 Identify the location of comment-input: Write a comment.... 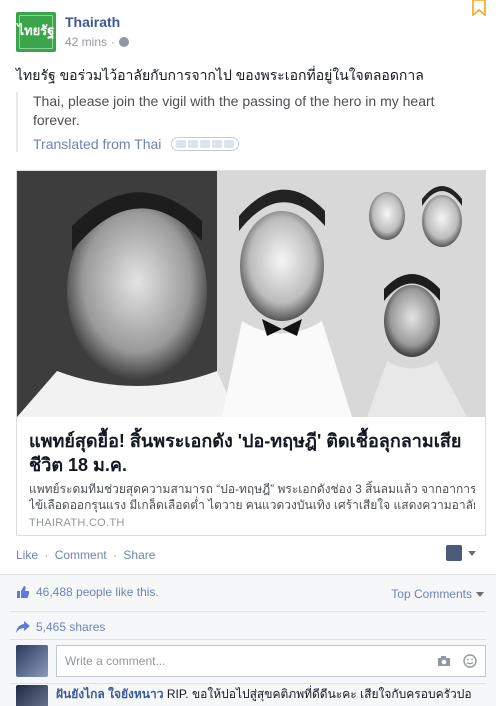
(271, 661).